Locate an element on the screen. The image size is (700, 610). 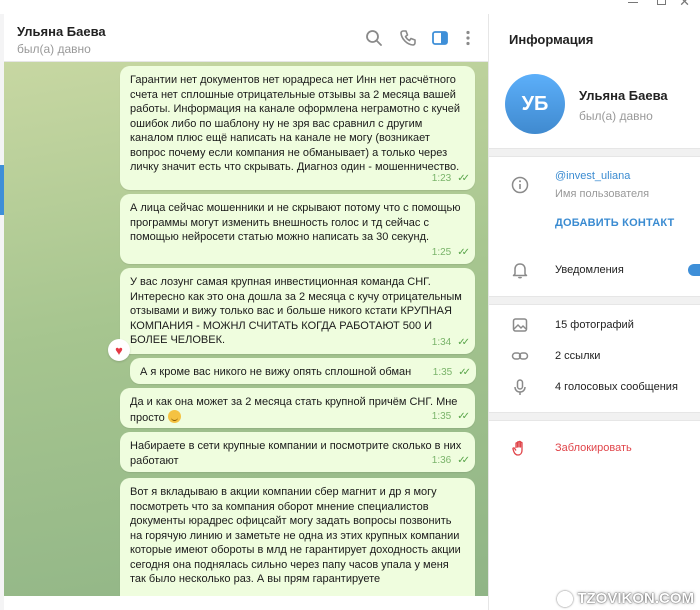
phone-icon is located at coordinates (408, 38).